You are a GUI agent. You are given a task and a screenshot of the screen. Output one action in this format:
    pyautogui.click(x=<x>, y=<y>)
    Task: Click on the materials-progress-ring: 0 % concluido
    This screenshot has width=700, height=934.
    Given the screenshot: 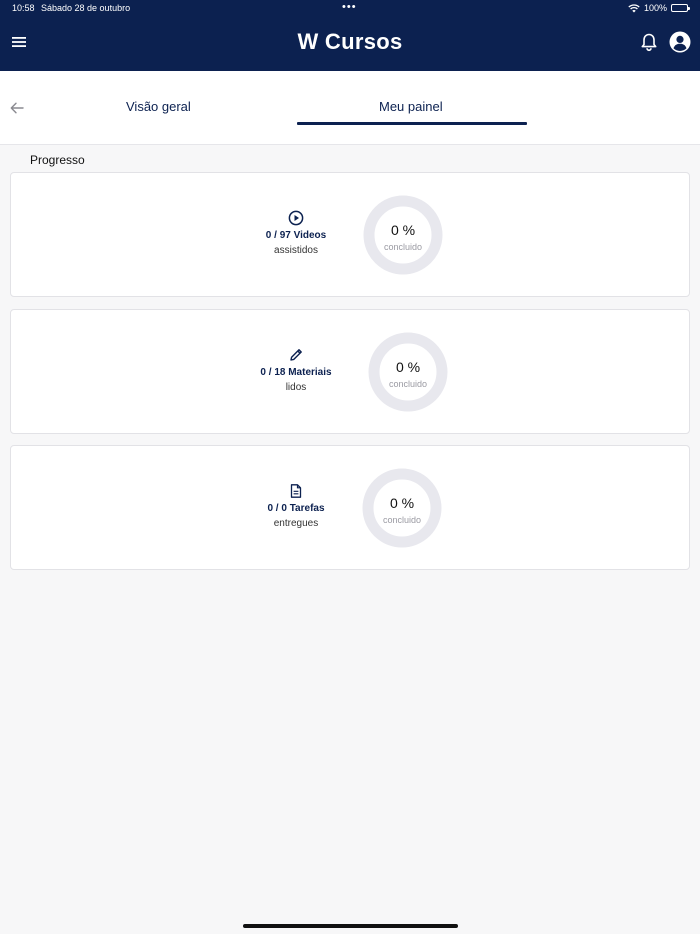 What is the action you would take?
    pyautogui.click(x=408, y=372)
    